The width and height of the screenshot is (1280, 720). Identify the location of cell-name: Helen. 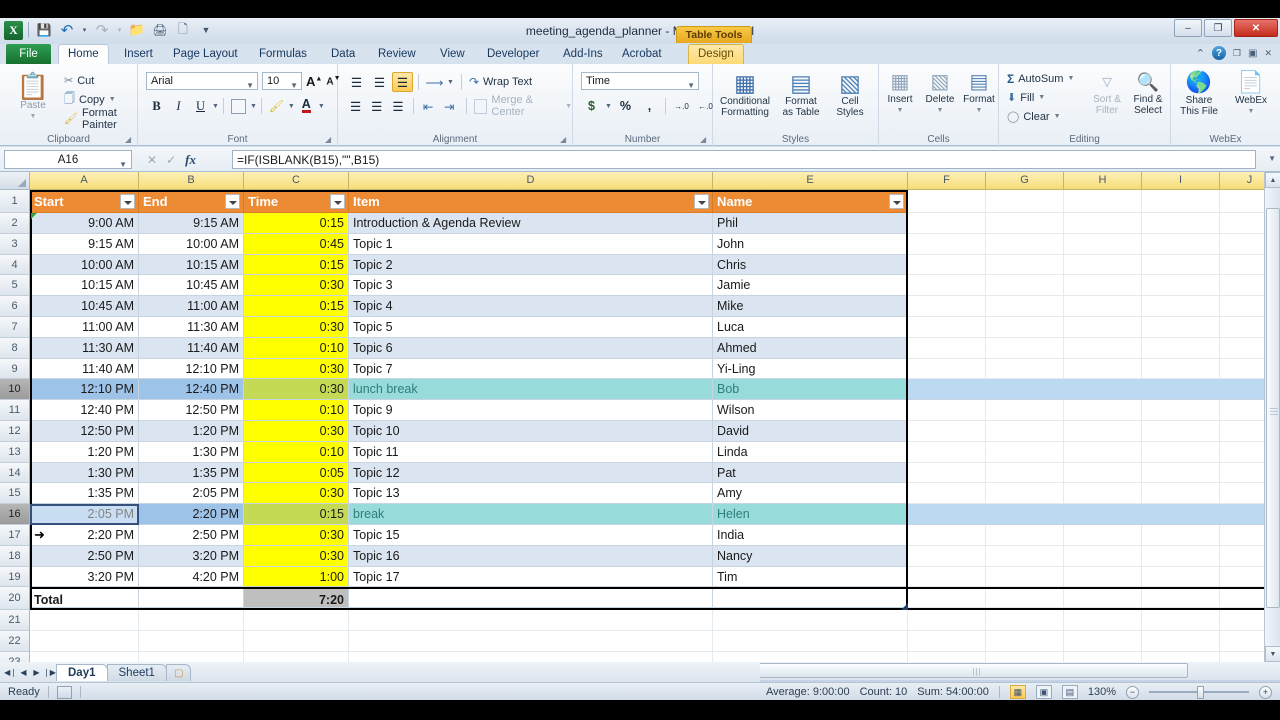
(810, 514).